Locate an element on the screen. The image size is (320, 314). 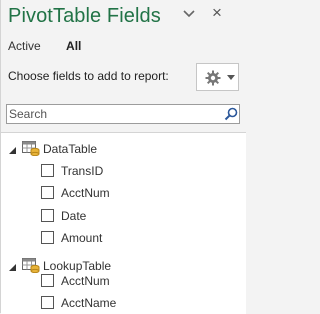
chevron-down-icon is located at coordinates (189, 14).